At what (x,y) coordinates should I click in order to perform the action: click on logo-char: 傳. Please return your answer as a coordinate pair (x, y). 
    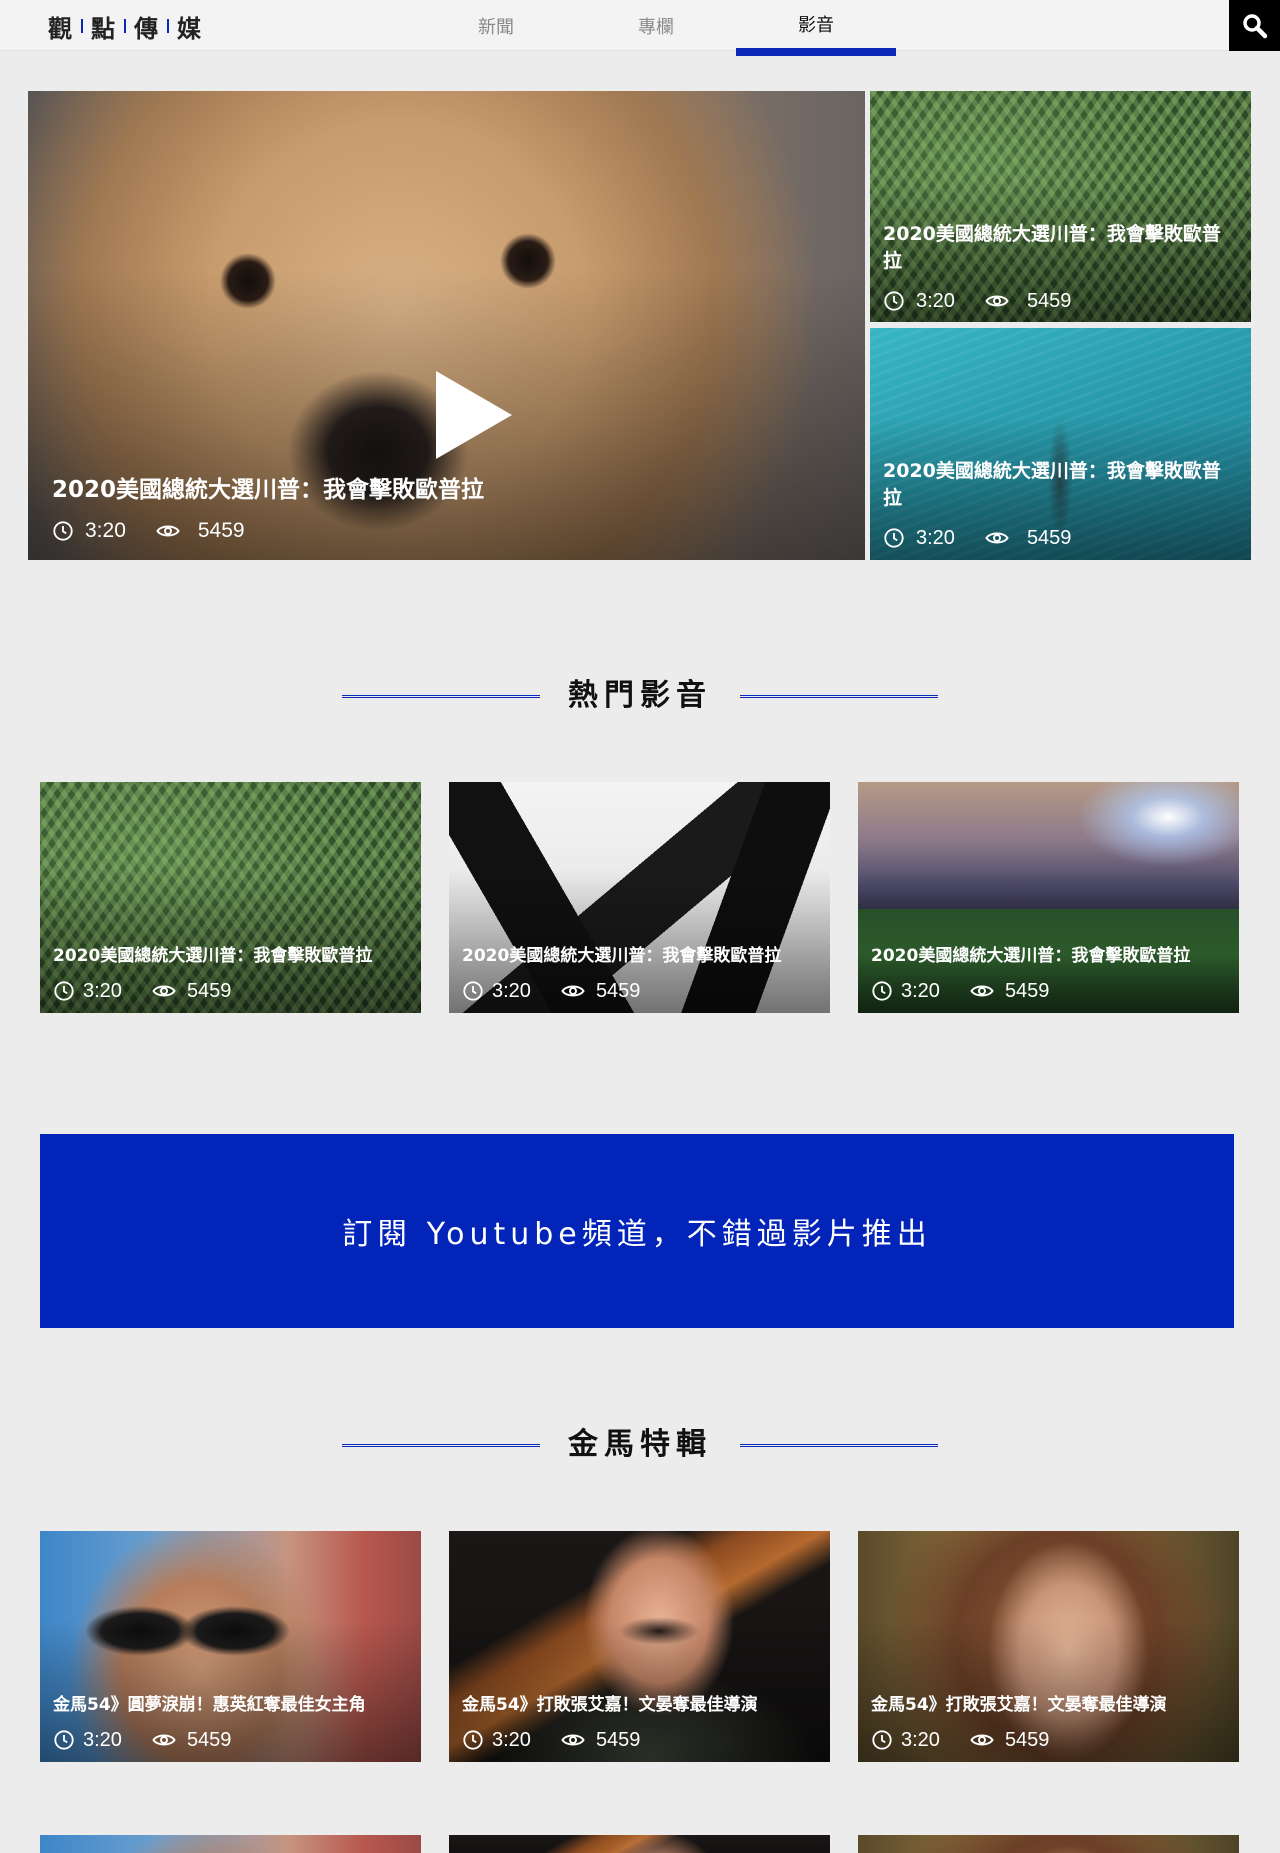
    Looking at the image, I should click on (146, 28).